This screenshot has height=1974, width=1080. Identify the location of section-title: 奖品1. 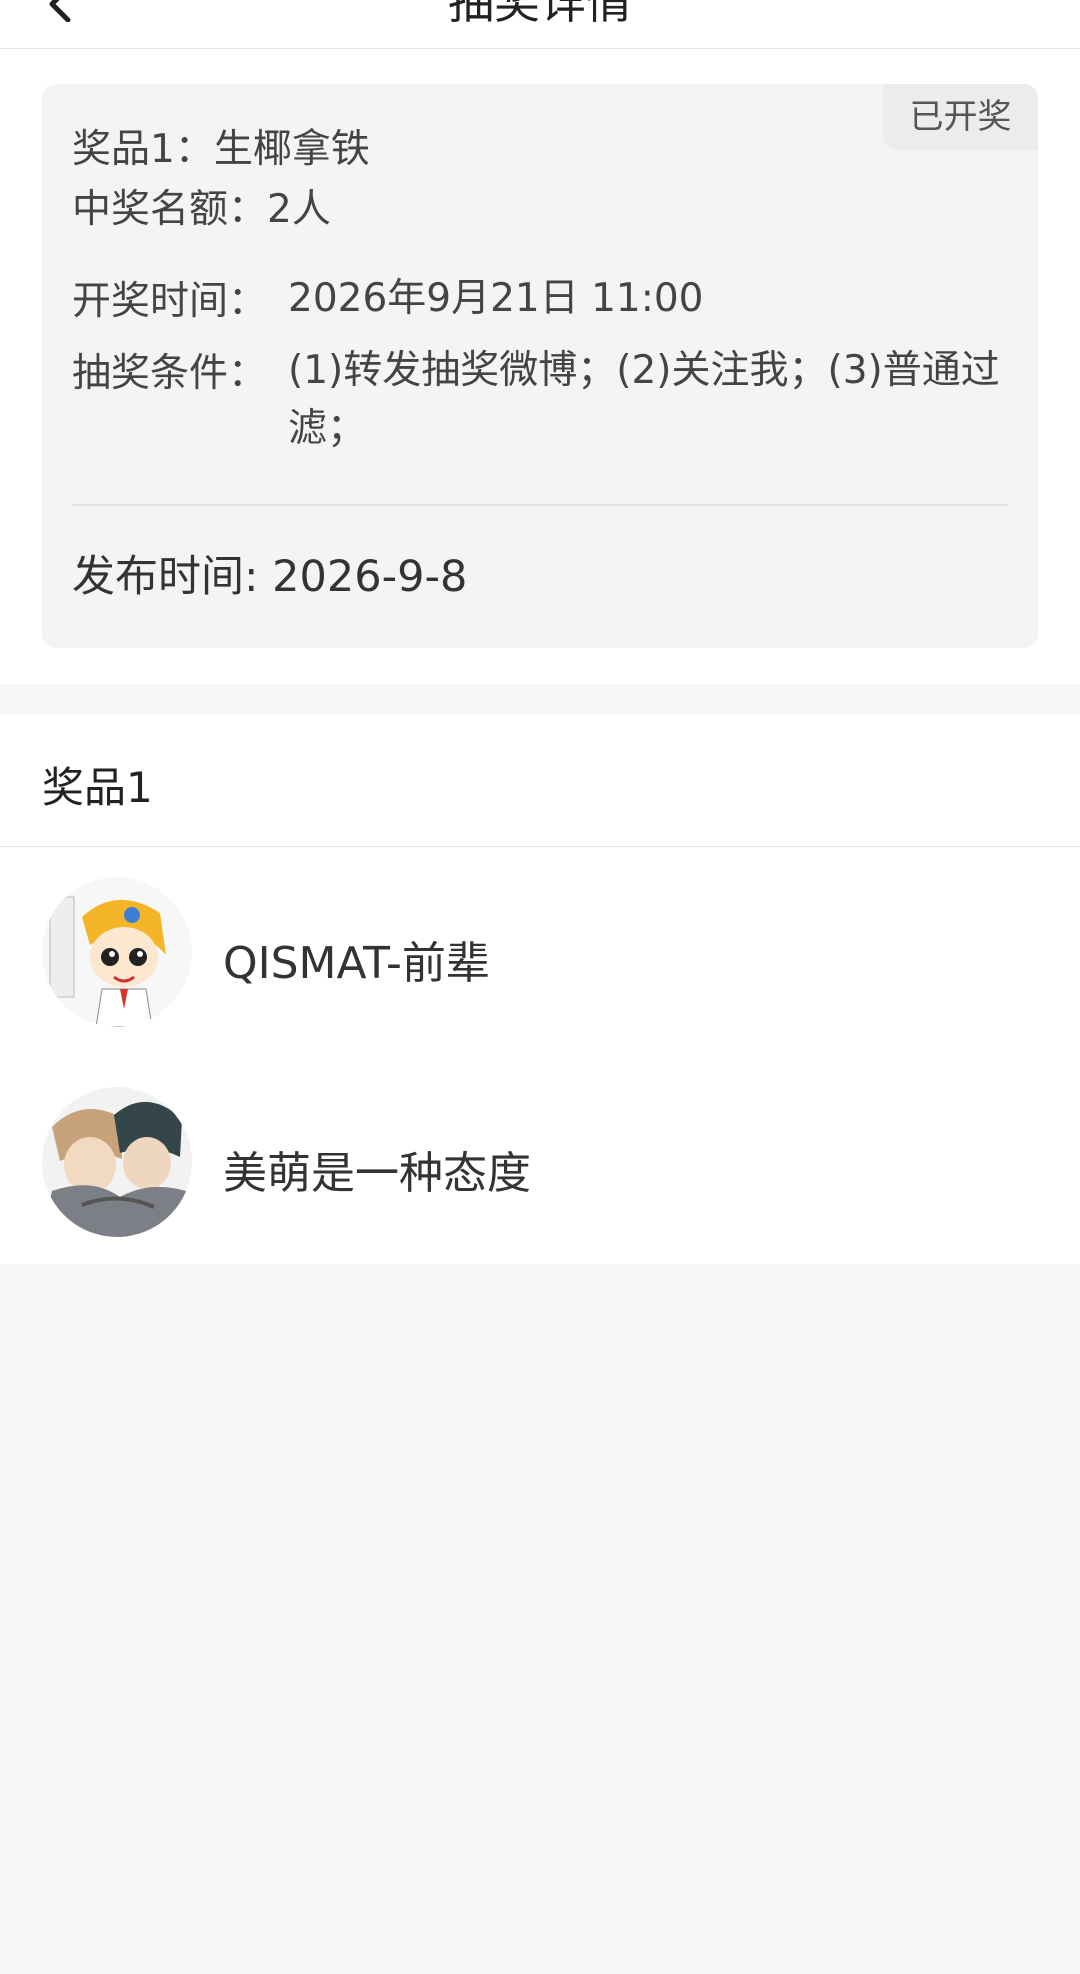
(97, 787).